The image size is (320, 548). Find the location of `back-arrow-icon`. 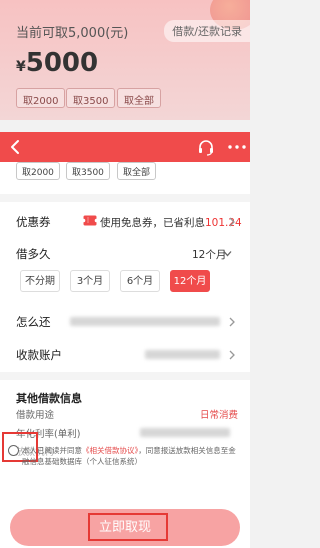

back-arrow-icon is located at coordinates (16, 147).